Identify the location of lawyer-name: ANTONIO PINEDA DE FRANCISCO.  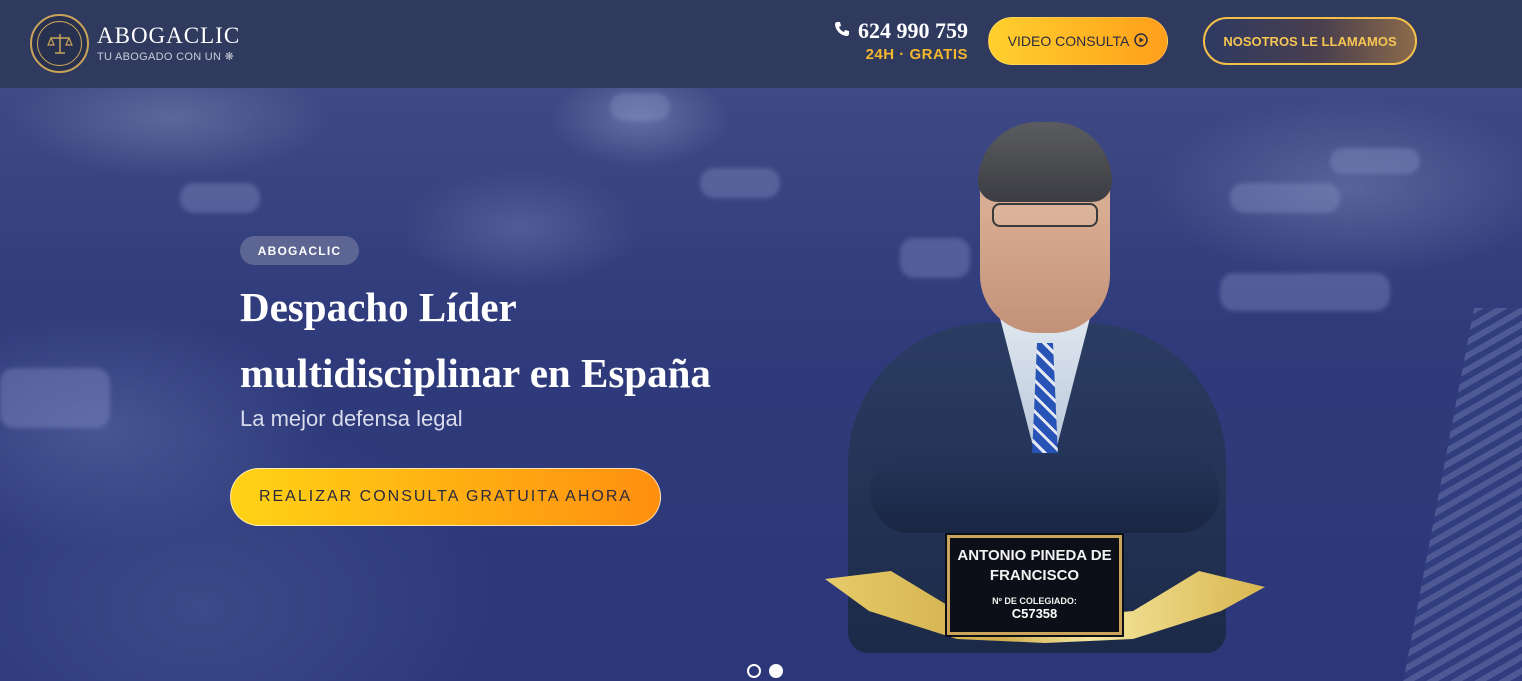
(1034, 565).